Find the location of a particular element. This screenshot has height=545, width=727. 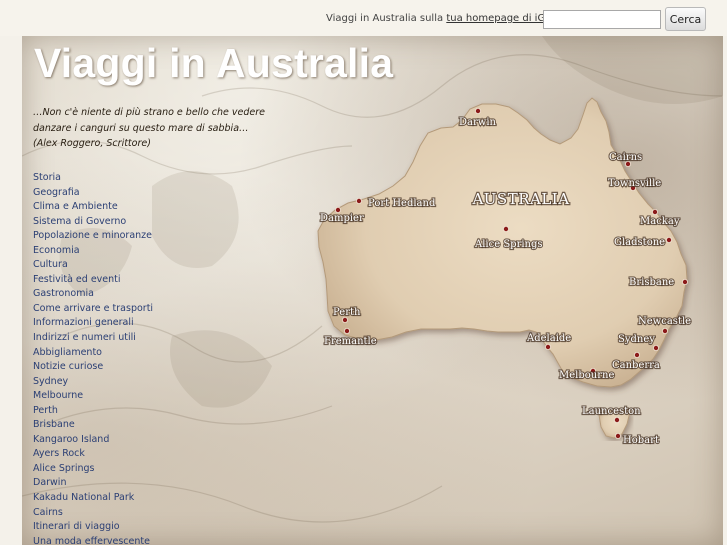

city-dot-sydney is located at coordinates (656, 347).